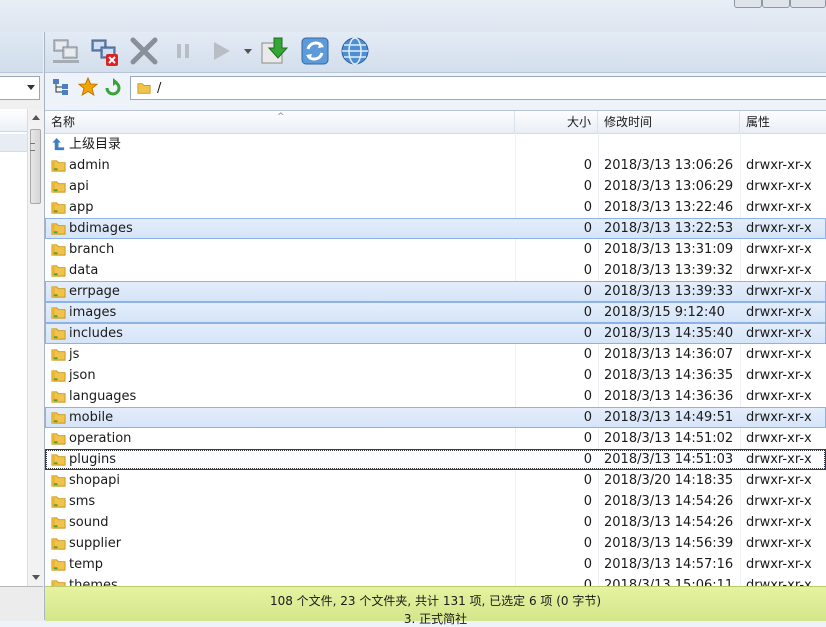  I want to click on file-name: json, so click(82, 375).